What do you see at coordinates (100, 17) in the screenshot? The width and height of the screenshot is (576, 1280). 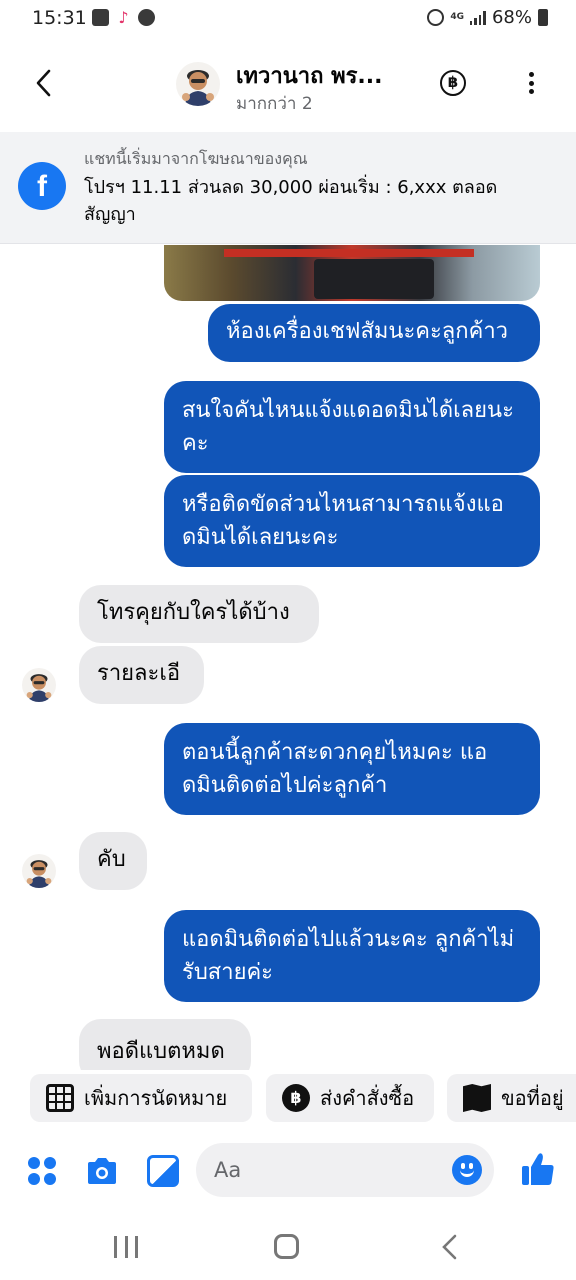 I see `gallery-notification-icon` at bounding box center [100, 17].